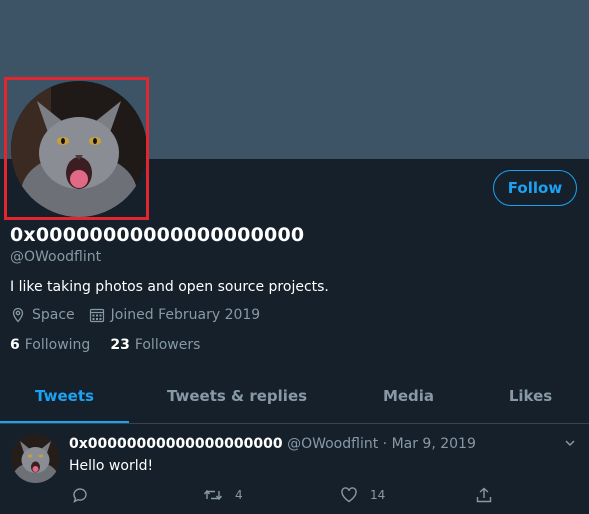 Image resolution: width=589 pixels, height=514 pixels. I want to click on profile-meta: Space Joined February 2019, so click(142, 315).